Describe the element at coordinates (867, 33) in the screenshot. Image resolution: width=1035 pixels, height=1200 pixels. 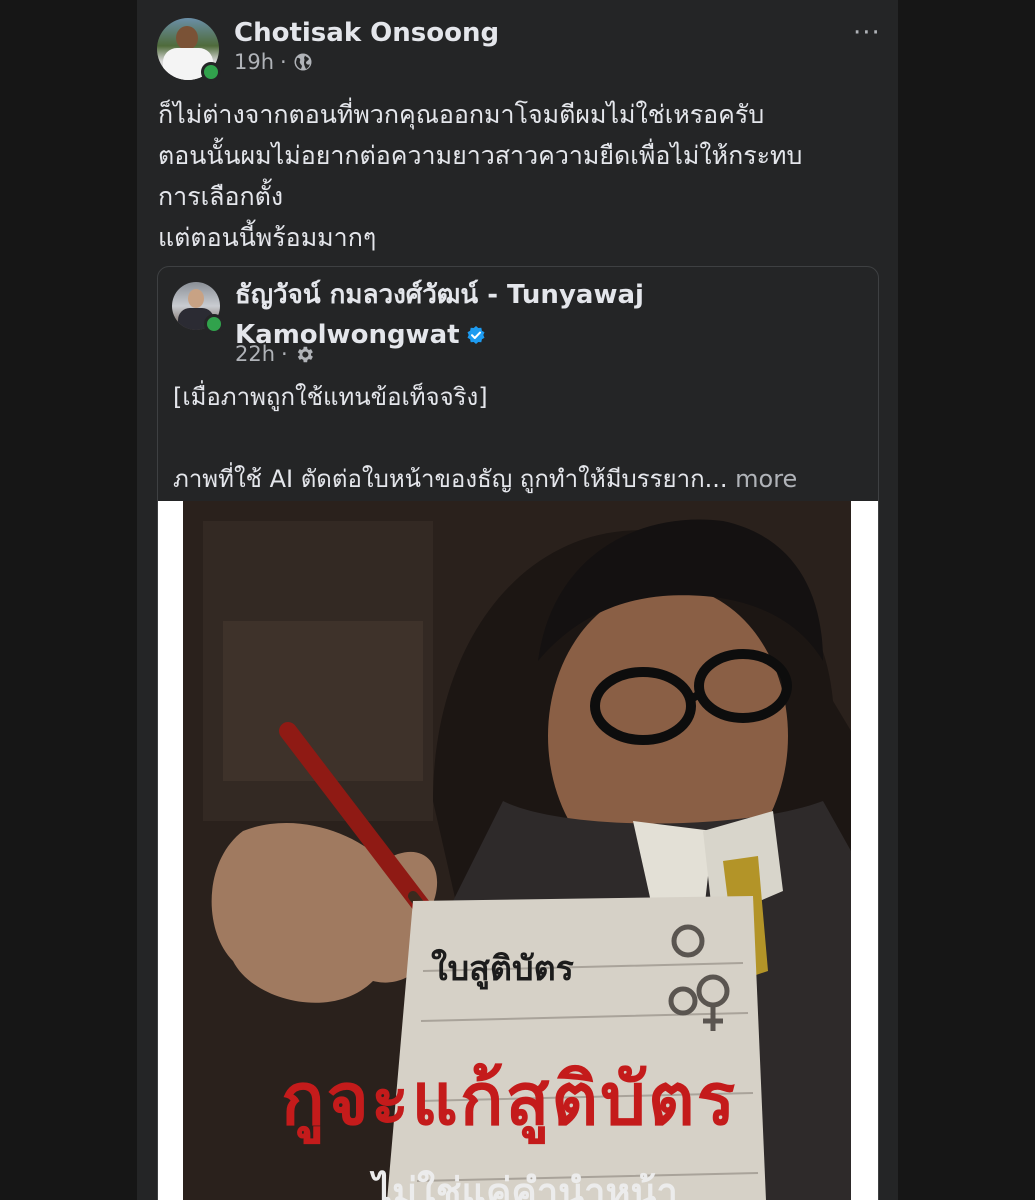
I see `more-options-button: ···` at that location.